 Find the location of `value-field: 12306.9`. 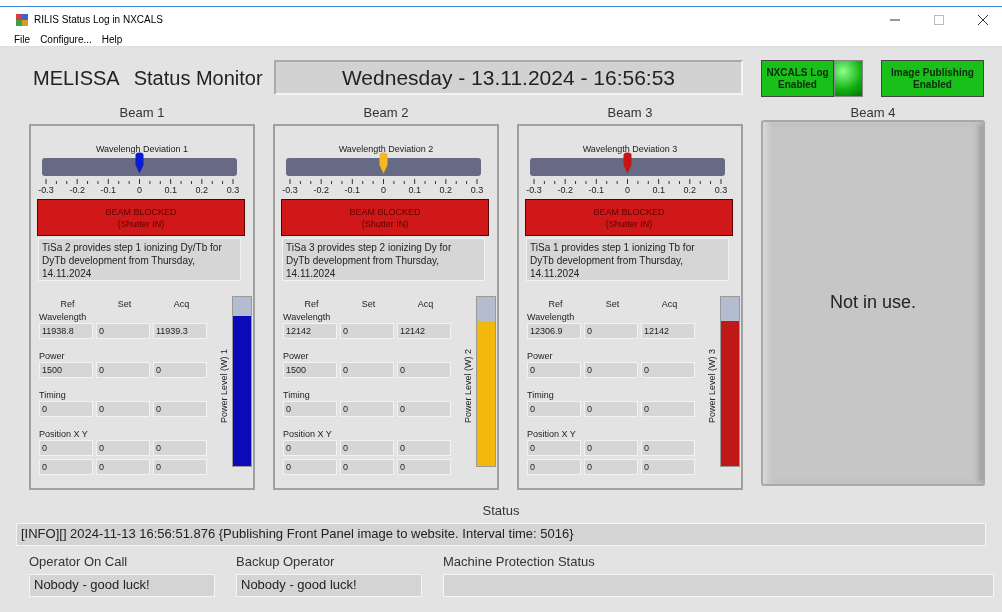

value-field: 12306.9 is located at coordinates (554, 331).